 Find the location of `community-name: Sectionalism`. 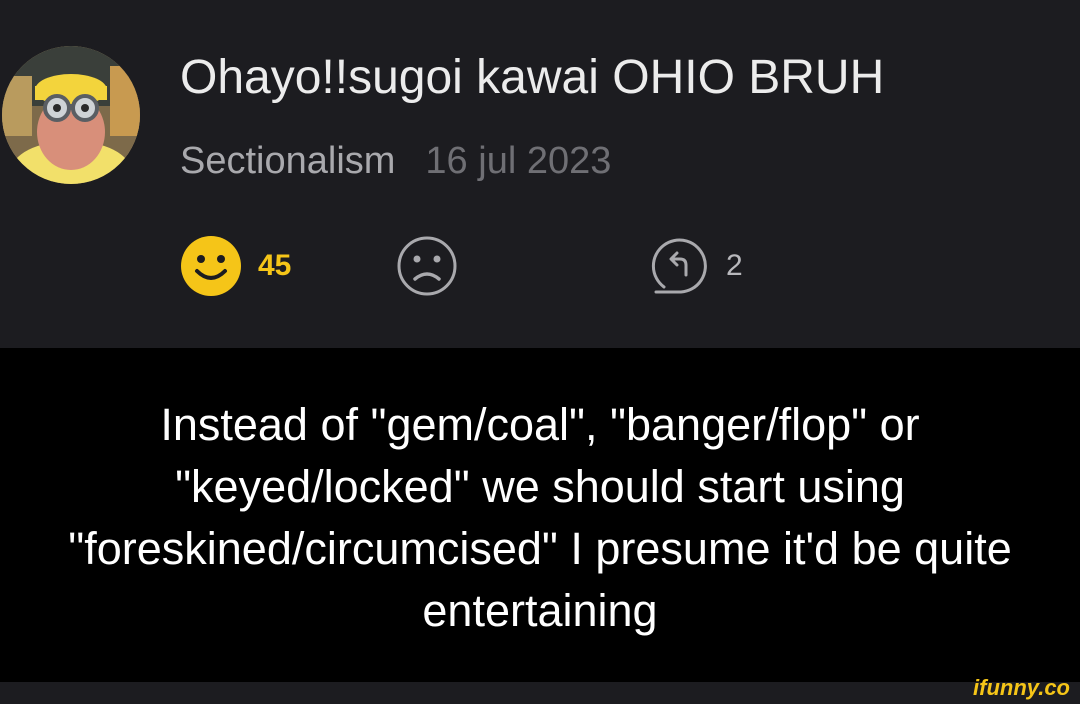

community-name: Sectionalism is located at coordinates (287, 161).